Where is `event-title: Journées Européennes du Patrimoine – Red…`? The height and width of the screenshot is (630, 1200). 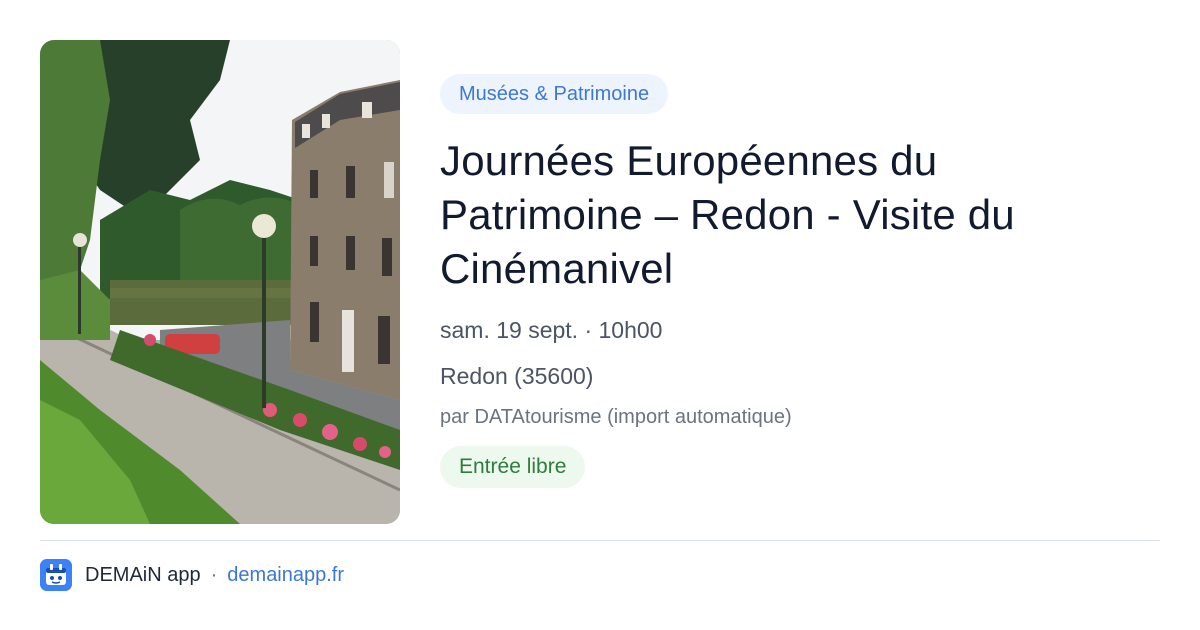
event-title: Journées Européennes du Patrimoine – Red… is located at coordinates (727, 214).